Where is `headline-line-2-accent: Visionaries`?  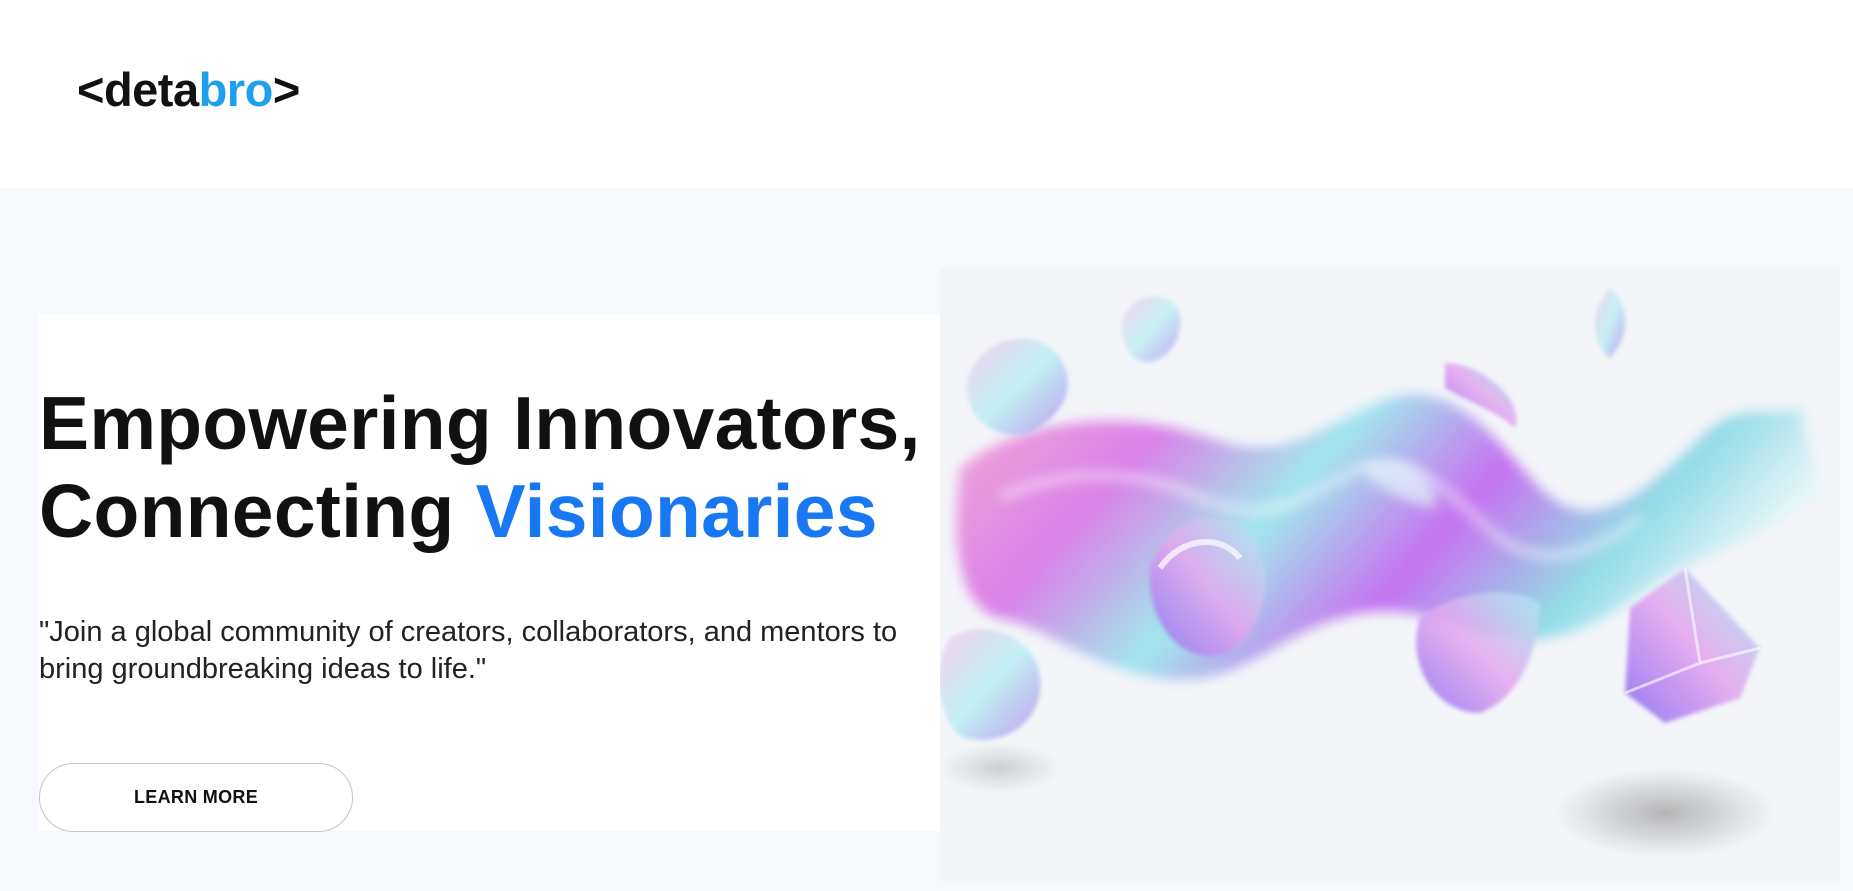 headline-line-2-accent: Visionaries is located at coordinates (676, 511).